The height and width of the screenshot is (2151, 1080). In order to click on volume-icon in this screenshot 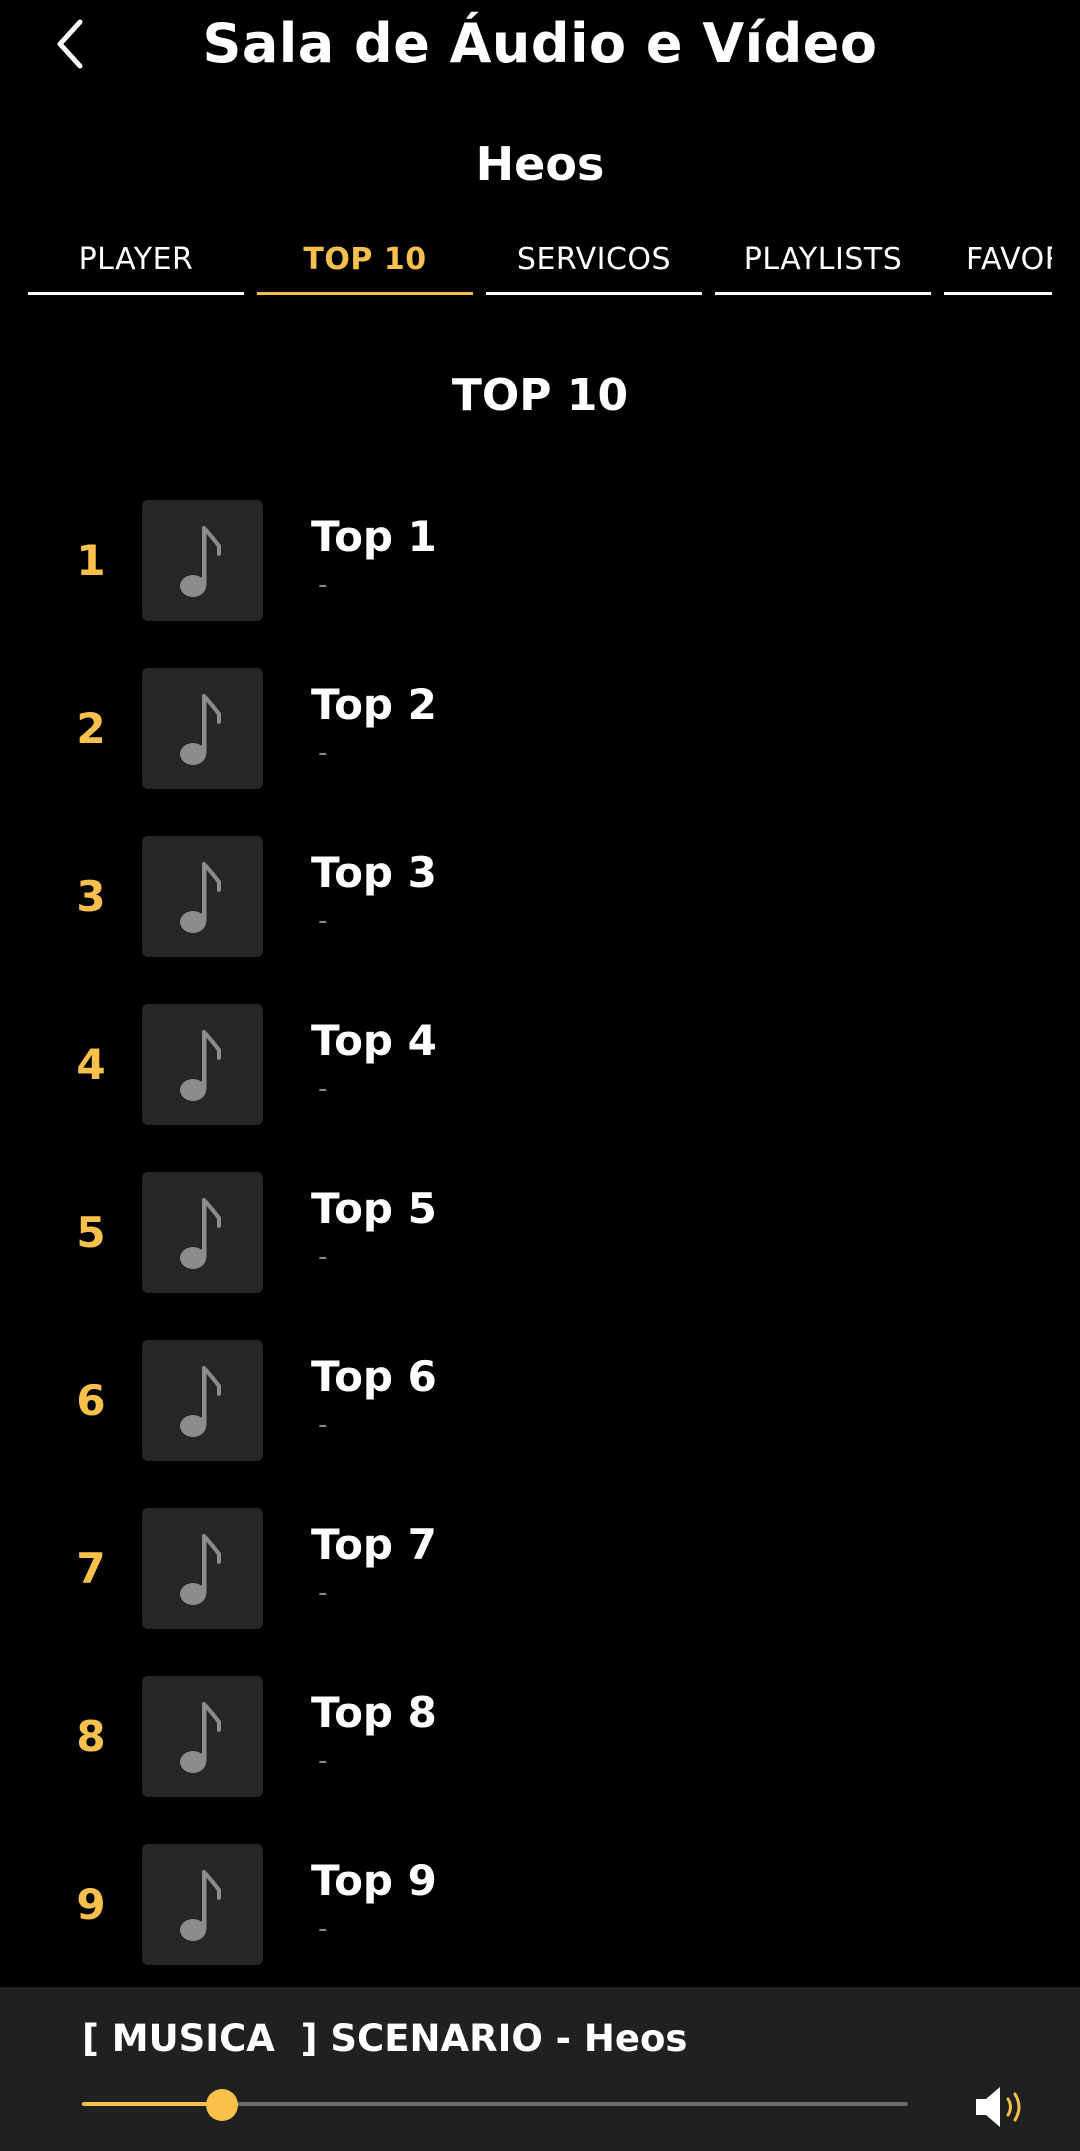, I will do `click(998, 2107)`.